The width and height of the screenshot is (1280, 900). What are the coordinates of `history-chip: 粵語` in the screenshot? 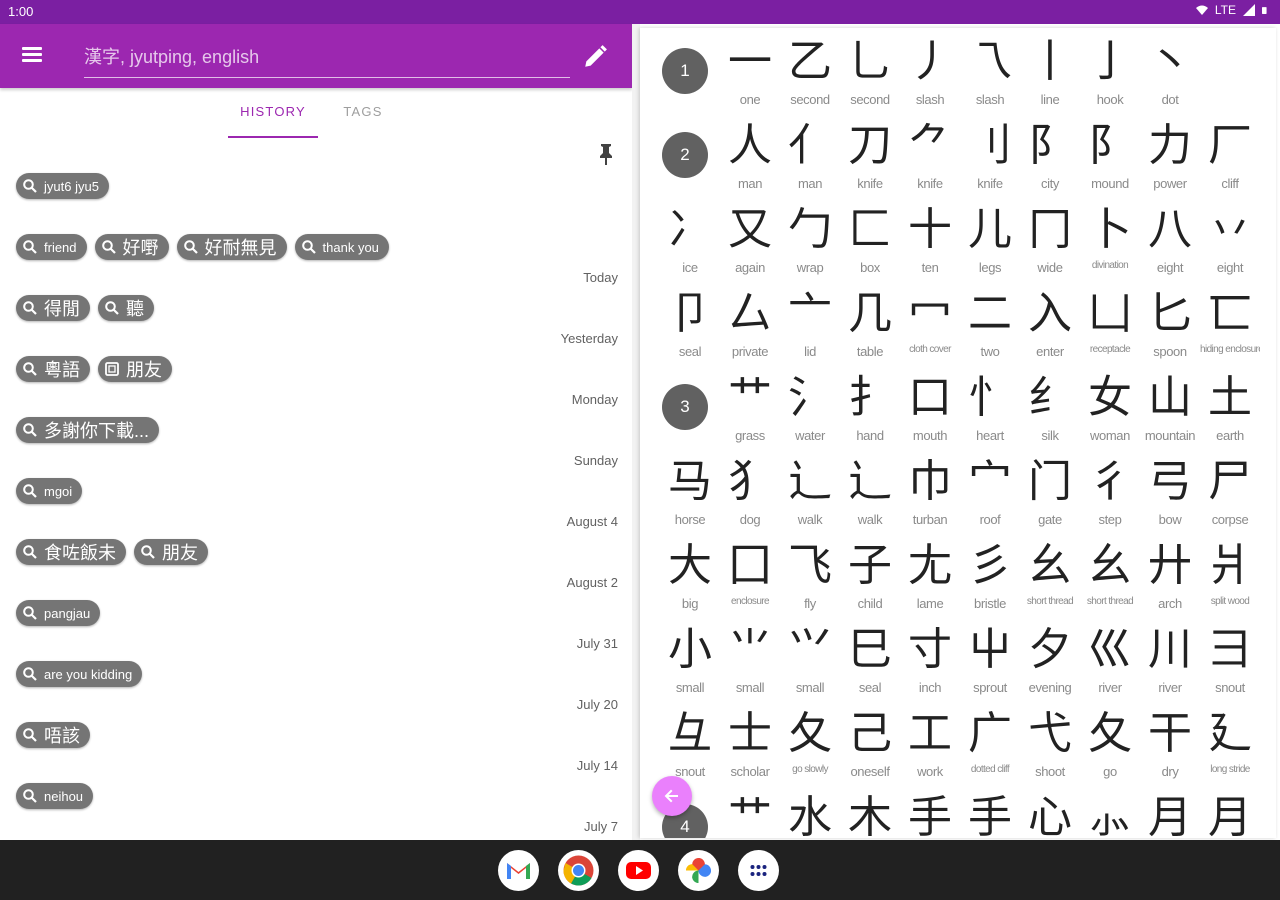 It's located at (53, 369).